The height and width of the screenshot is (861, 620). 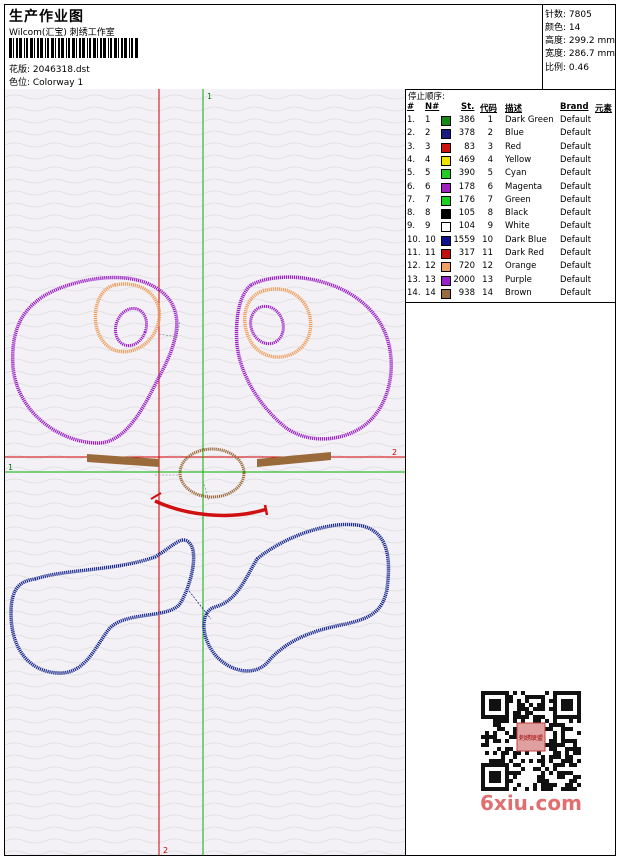 What do you see at coordinates (411, 186) in the screenshot?
I see `row-index: 6.` at bounding box center [411, 186].